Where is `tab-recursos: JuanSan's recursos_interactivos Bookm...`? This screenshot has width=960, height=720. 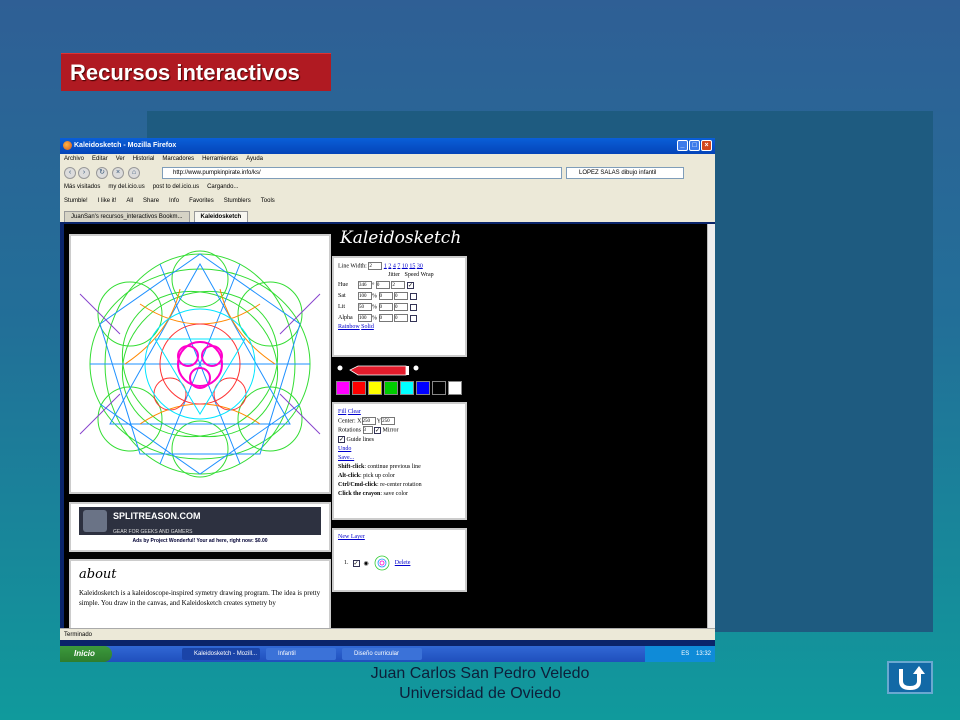 tab-recursos: JuanSan's recursos_interactivos Bookm... is located at coordinates (127, 216).